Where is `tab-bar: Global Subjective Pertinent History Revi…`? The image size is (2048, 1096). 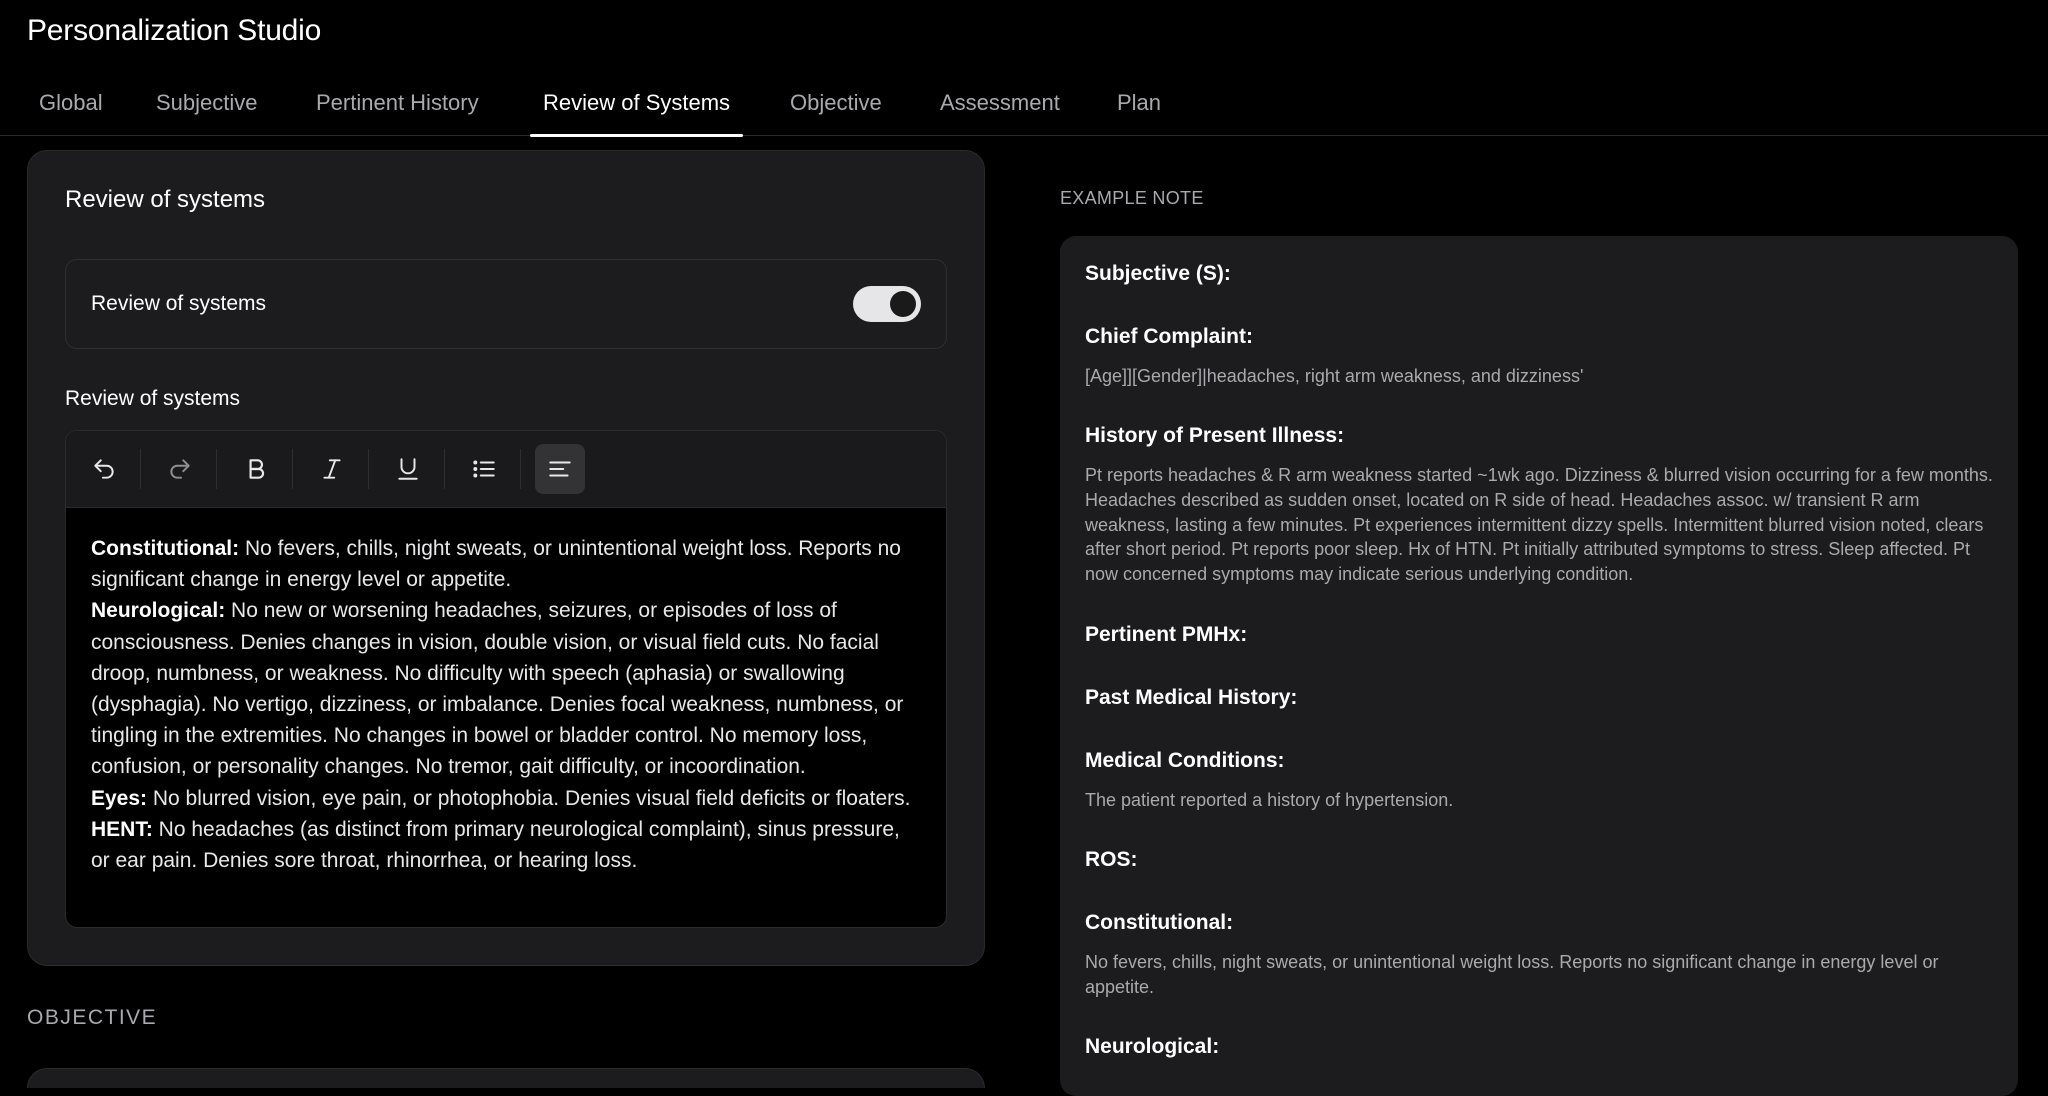 tab-bar: Global Subjective Pertinent History Revi… is located at coordinates (1024, 106).